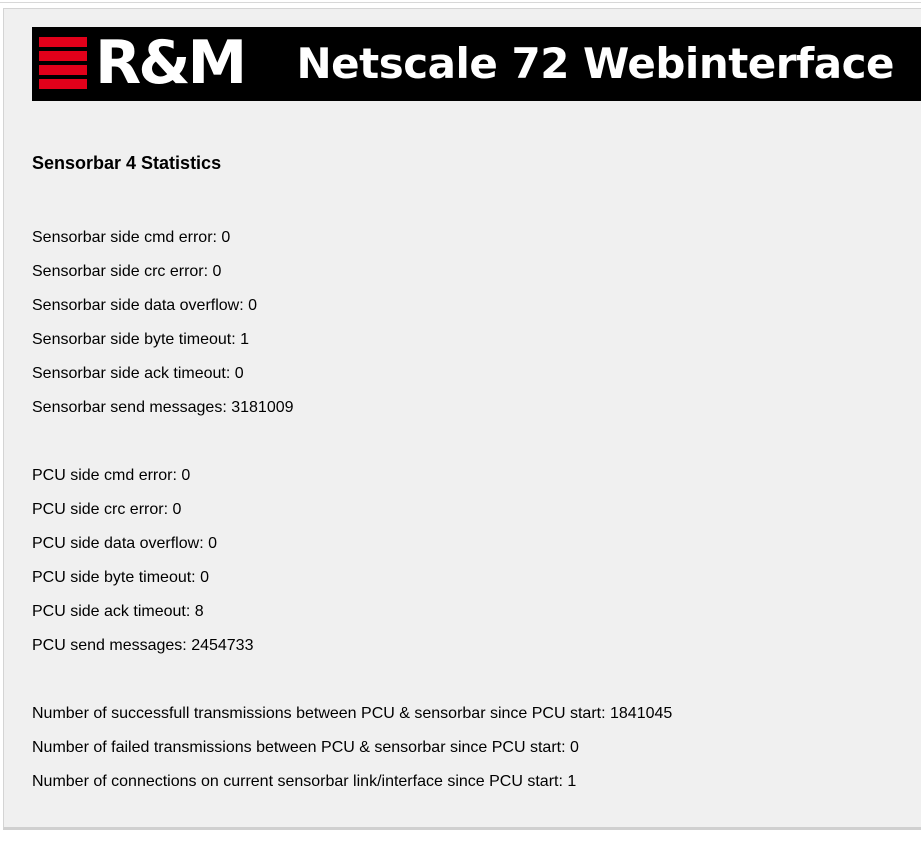 This screenshot has width=921, height=852. I want to click on stat-row-pcu-byte-timeout: PCU side byte timeout: 0, so click(120, 578).